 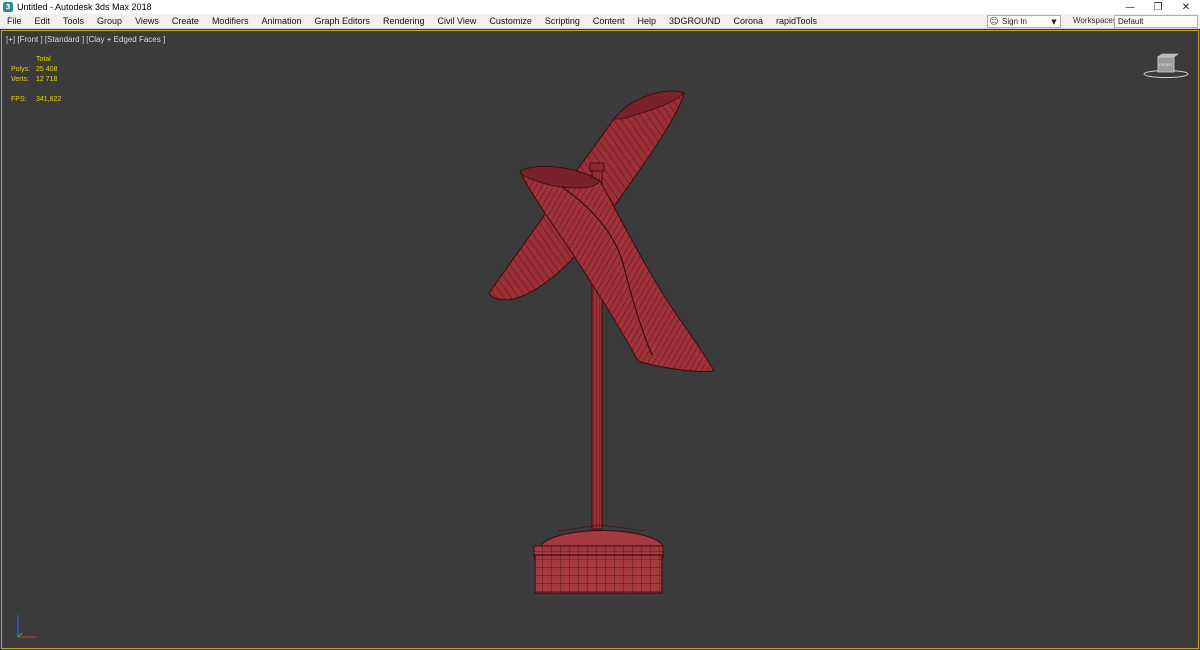 What do you see at coordinates (747, 21) in the screenshot?
I see `menu-corona: Corona` at bounding box center [747, 21].